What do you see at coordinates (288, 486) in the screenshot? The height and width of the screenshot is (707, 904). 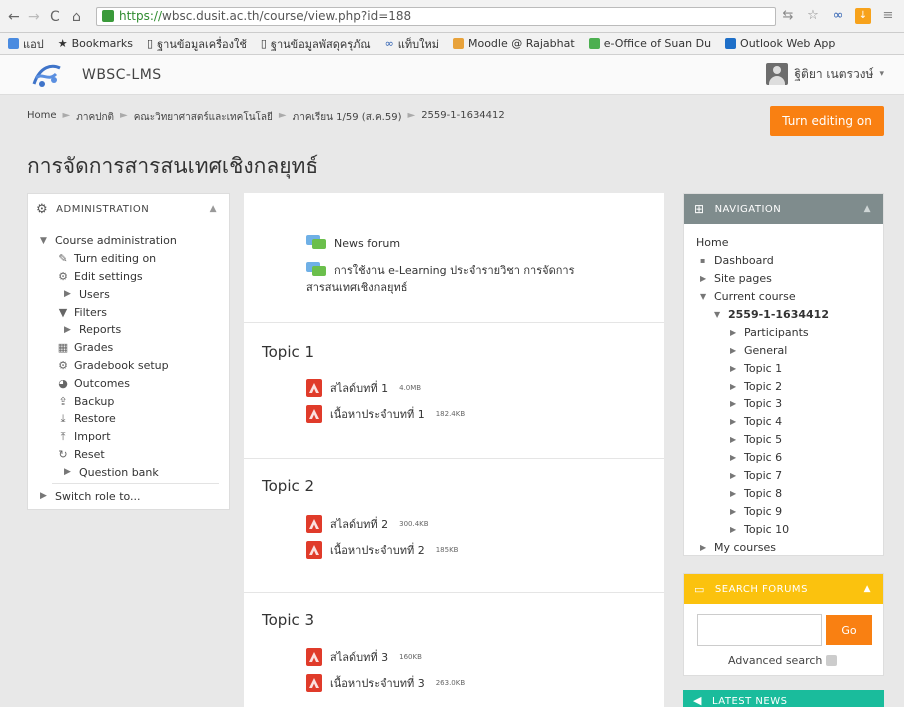 I see `topic-title: Topic 2` at bounding box center [288, 486].